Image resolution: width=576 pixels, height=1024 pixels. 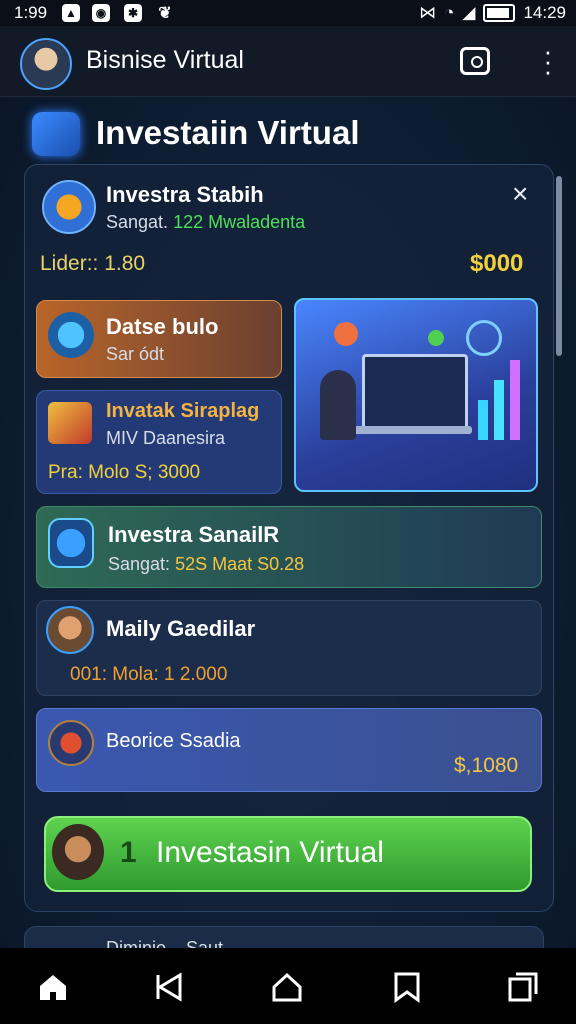 What do you see at coordinates (133, 13) in the screenshot?
I see `notification-icon: ✱` at bounding box center [133, 13].